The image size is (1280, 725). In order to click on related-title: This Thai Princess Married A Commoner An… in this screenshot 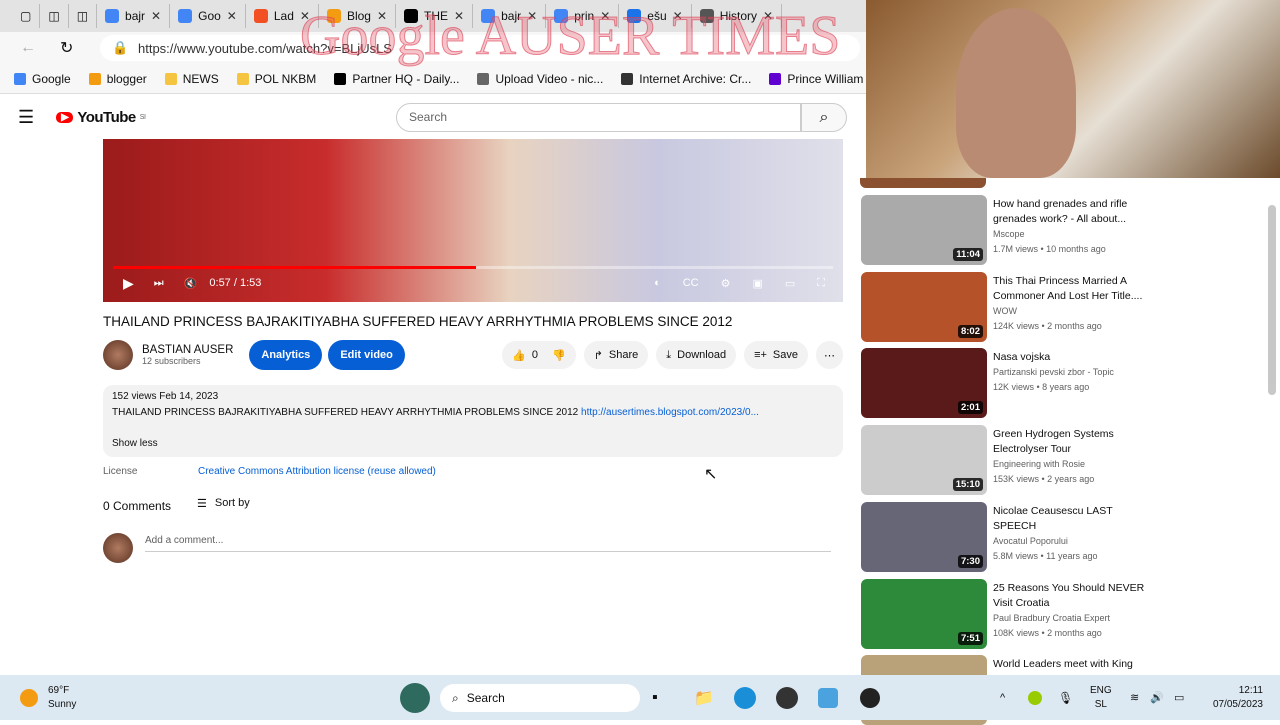, I will do `click(1073, 289)`.